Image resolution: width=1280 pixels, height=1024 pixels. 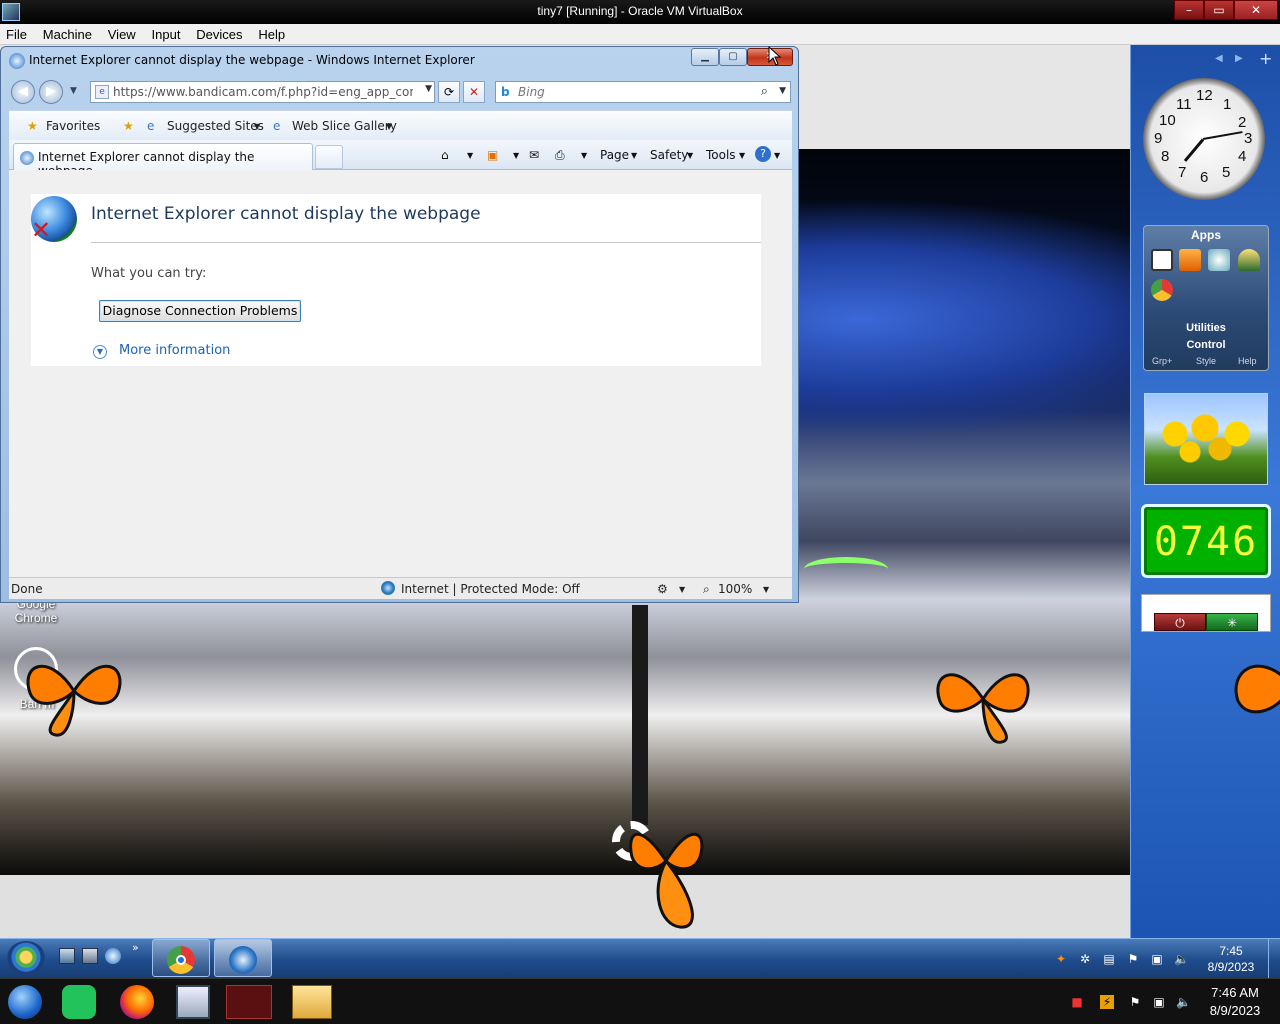 What do you see at coordinates (215, 126) in the screenshot?
I see `suggested-sites-link: Suggested Sites` at bounding box center [215, 126].